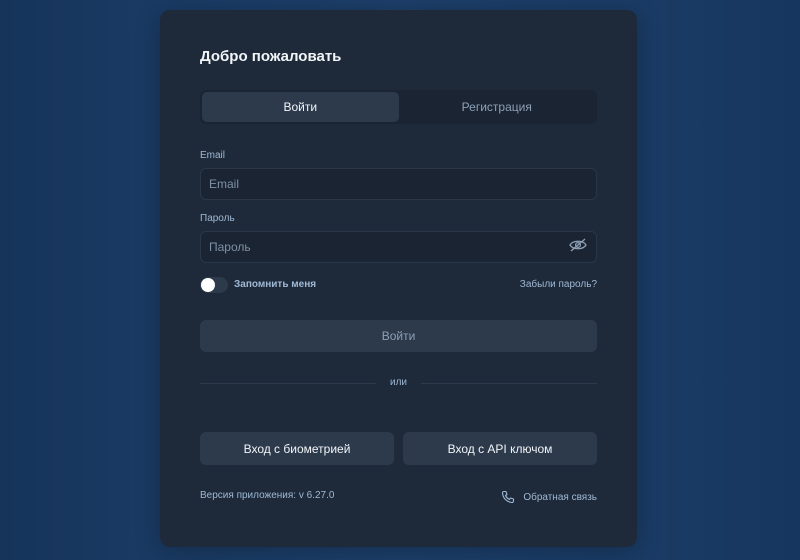  Describe the element at coordinates (271, 56) in the screenshot. I see `page-title: Добро пожаловать` at that location.